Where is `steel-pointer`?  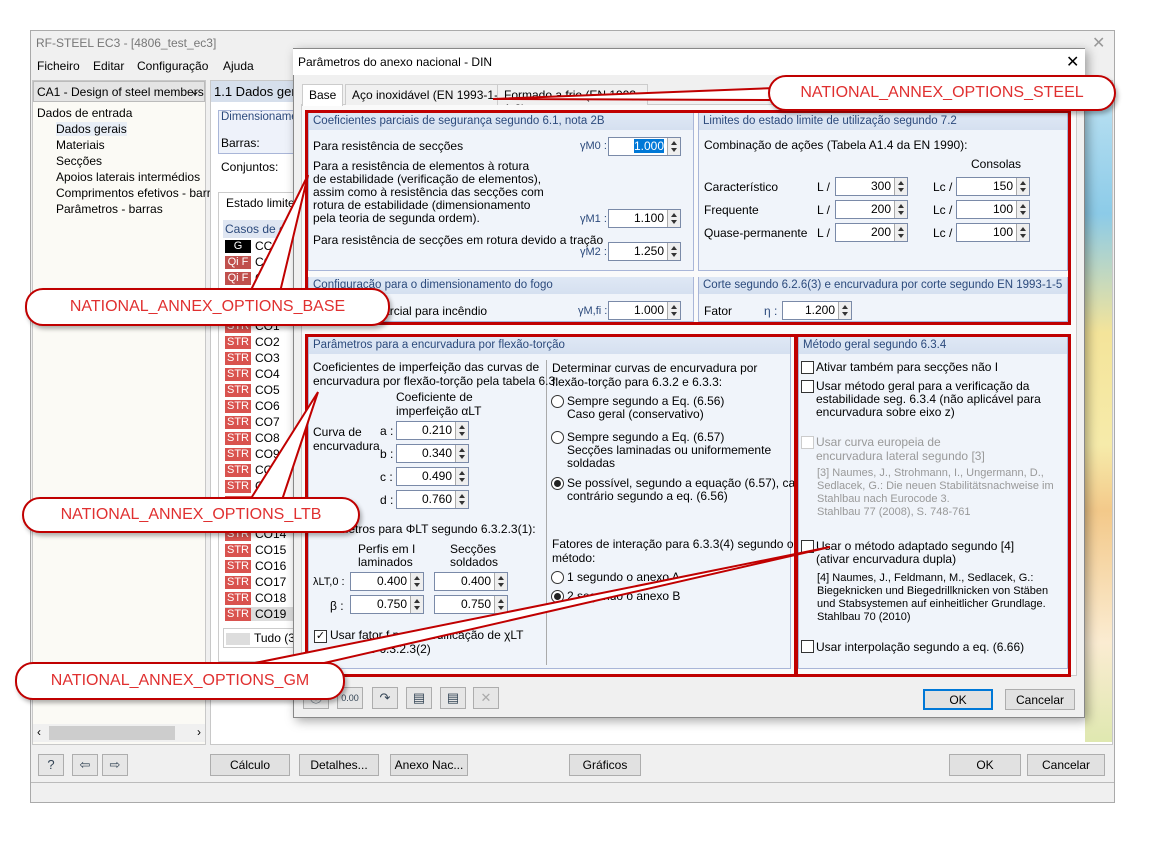 steel-pointer is located at coordinates (634, 94).